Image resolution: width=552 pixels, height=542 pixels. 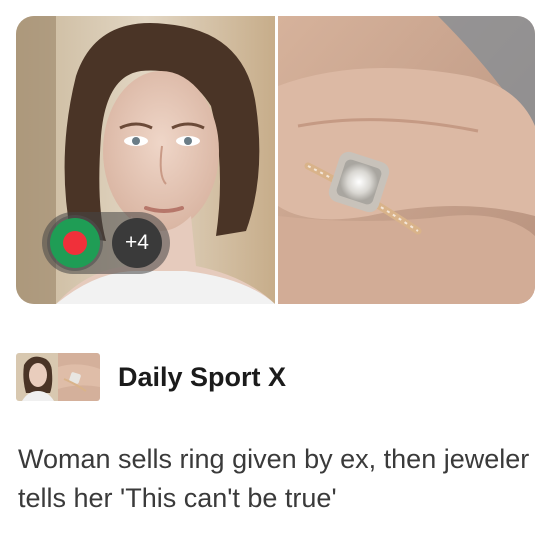 What do you see at coordinates (58, 377) in the screenshot?
I see `publisher-thumbnail` at bounding box center [58, 377].